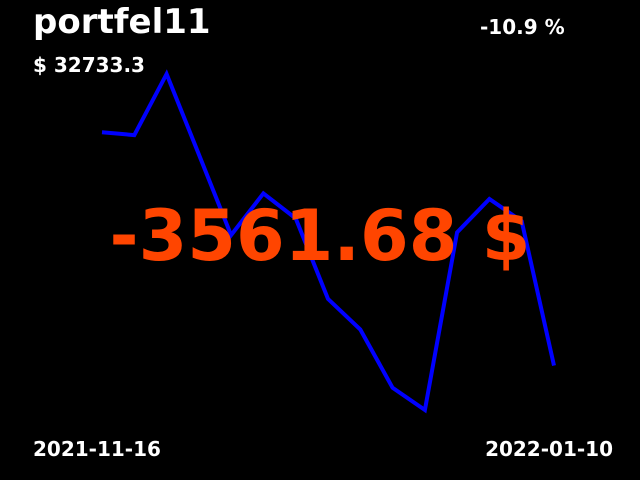 The image size is (640, 480). What do you see at coordinates (320, 236) in the screenshot?
I see `change-amount: -3561.68 $` at bounding box center [320, 236].